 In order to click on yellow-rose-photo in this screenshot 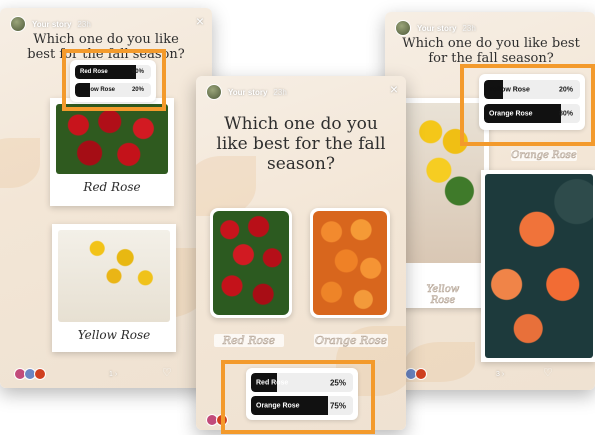, I will do `click(114, 276)`.